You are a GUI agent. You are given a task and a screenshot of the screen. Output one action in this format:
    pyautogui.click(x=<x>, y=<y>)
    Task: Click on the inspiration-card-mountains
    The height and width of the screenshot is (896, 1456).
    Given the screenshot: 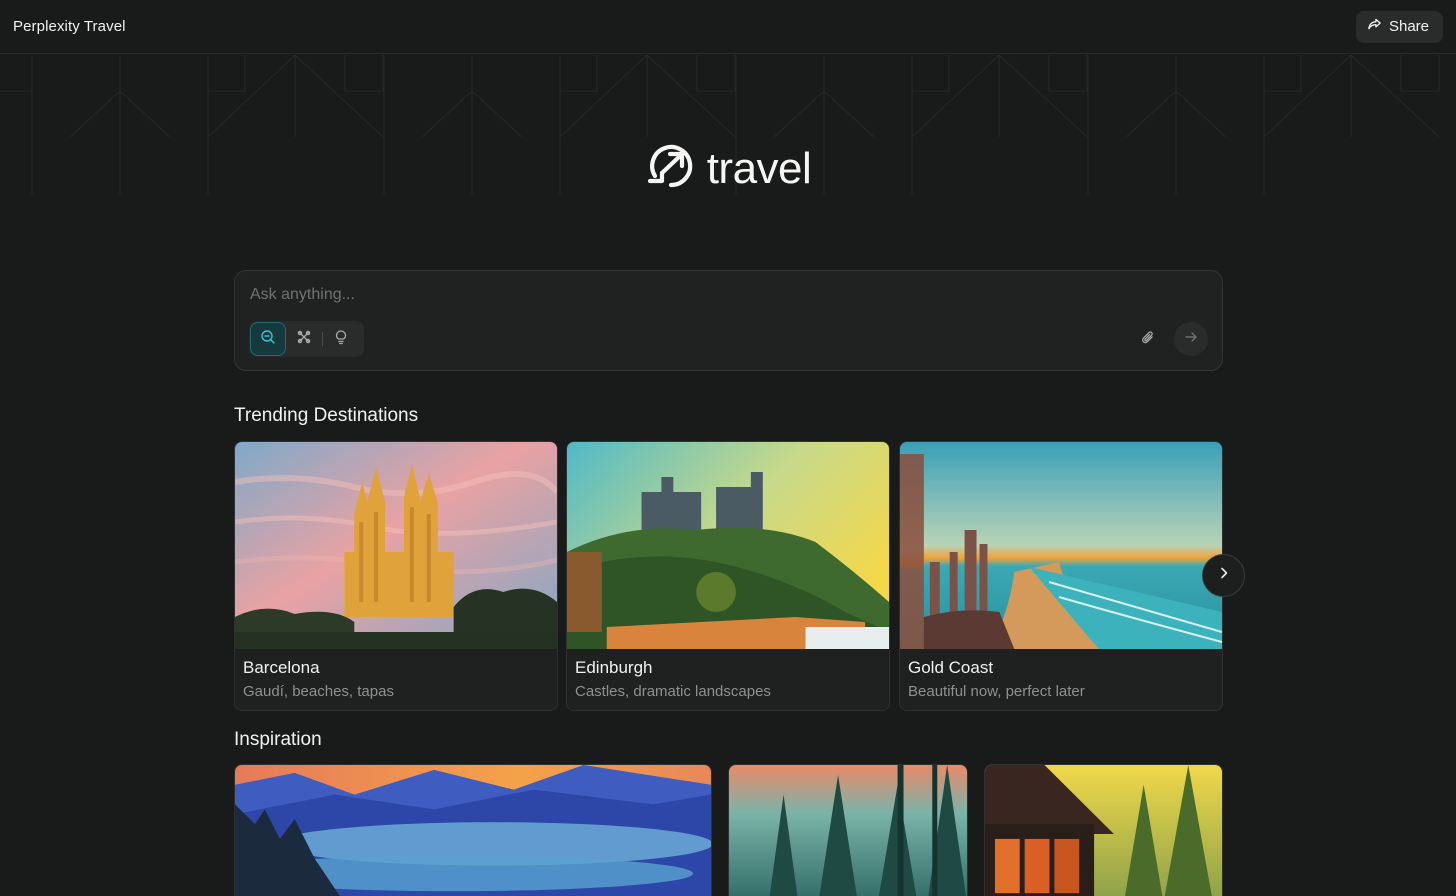 What is the action you would take?
    pyautogui.click(x=473, y=830)
    